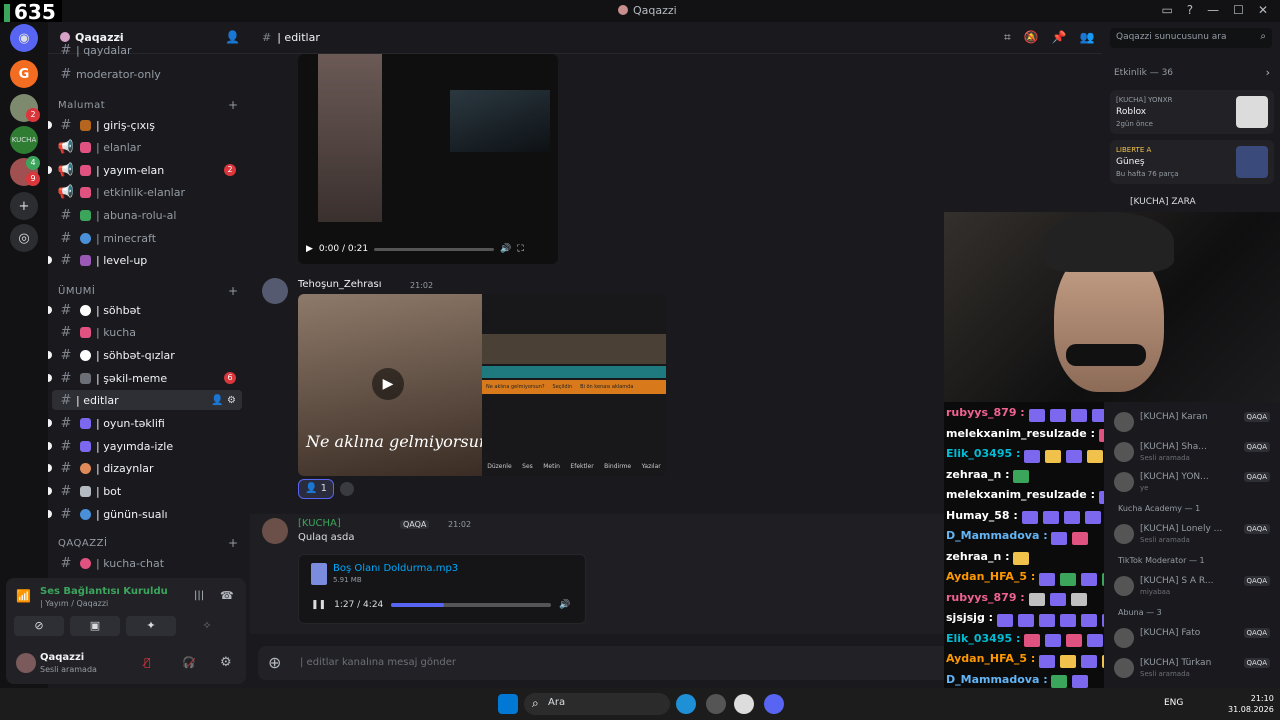 The width and height of the screenshot is (1280, 720). I want to click on maximize-icon: ☐, so click(1238, 10).